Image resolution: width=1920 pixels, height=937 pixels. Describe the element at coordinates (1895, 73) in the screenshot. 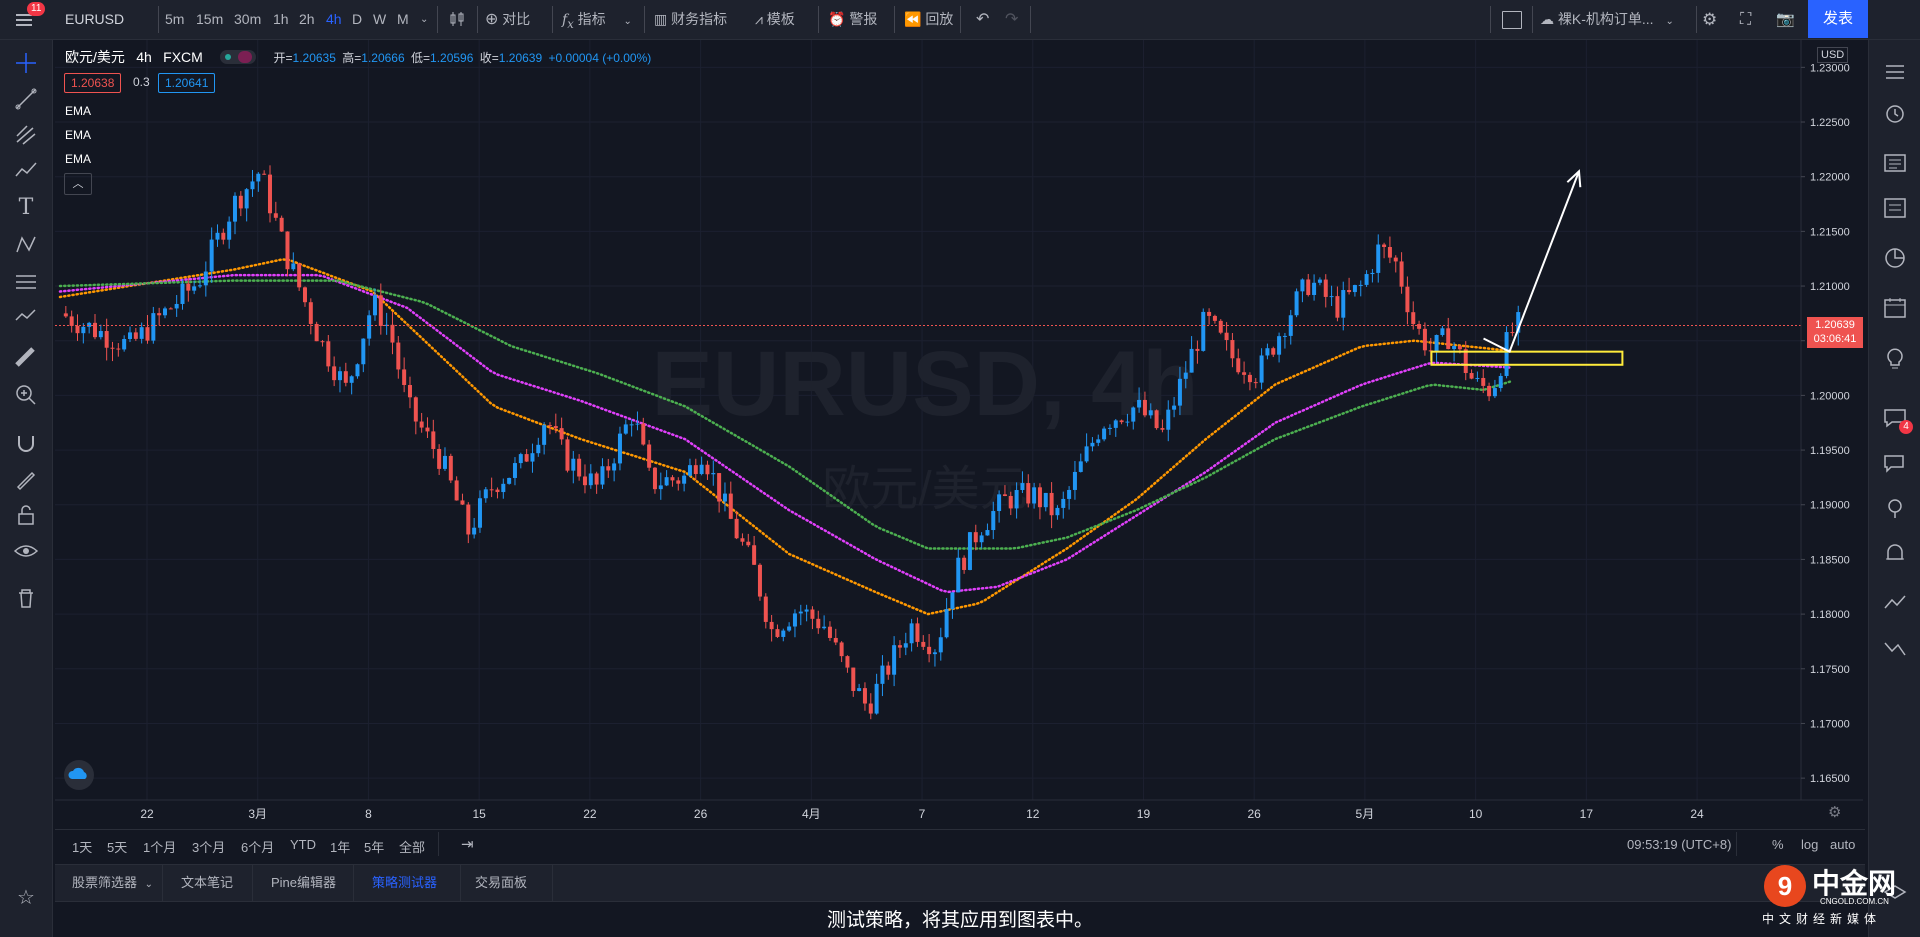

I see `watchlist-icon` at that location.